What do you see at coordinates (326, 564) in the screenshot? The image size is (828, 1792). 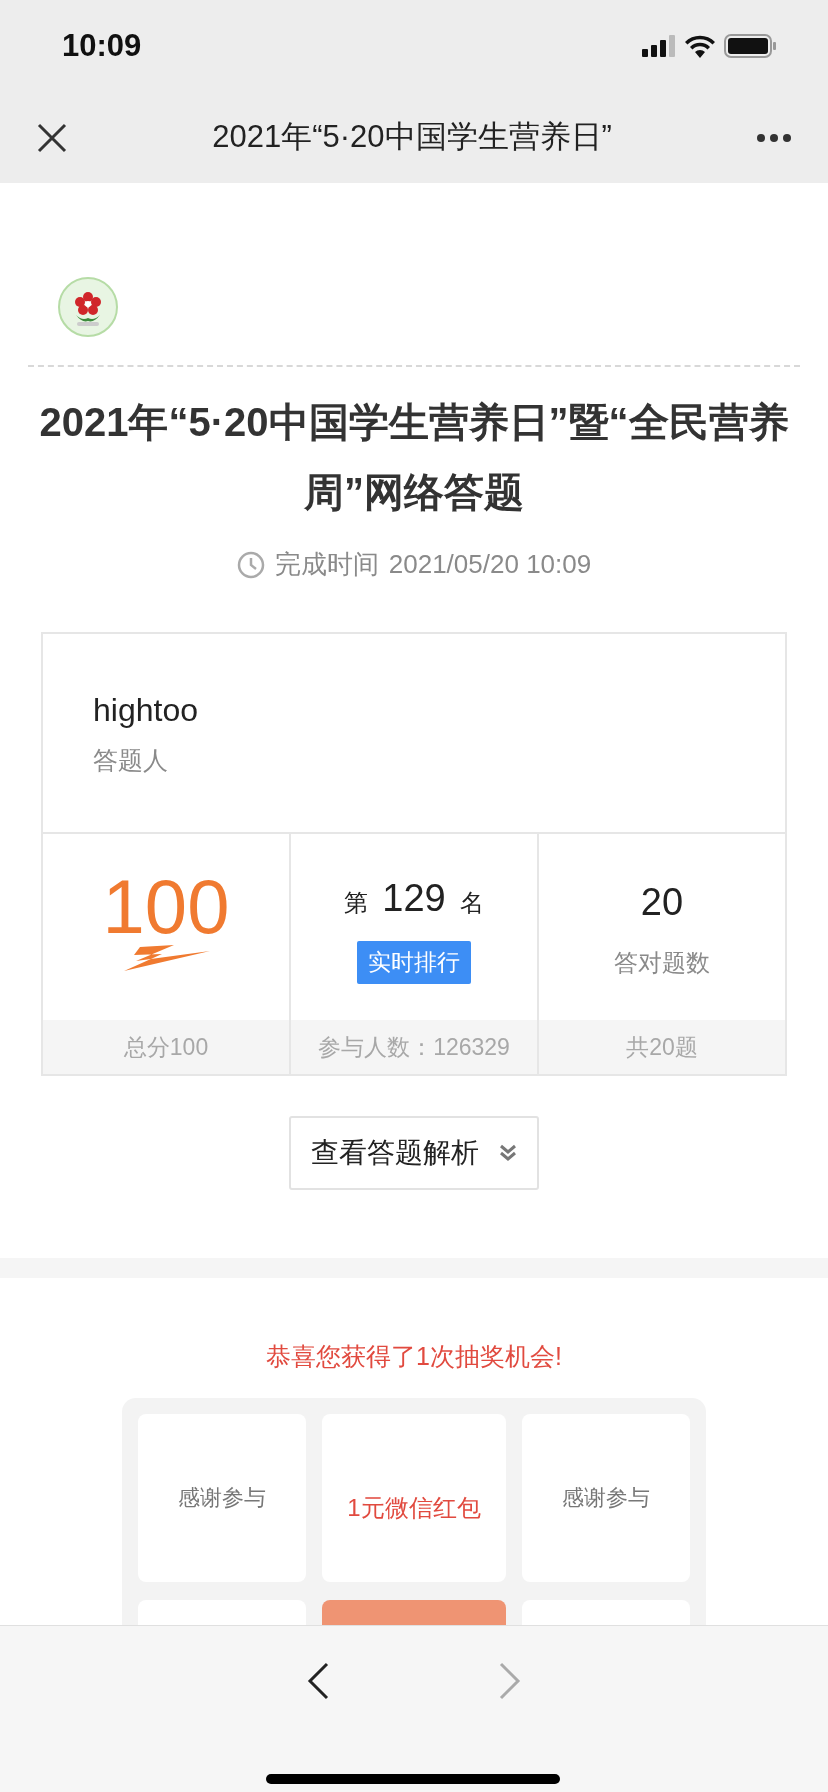 I see `time-label: 完成时间` at bounding box center [326, 564].